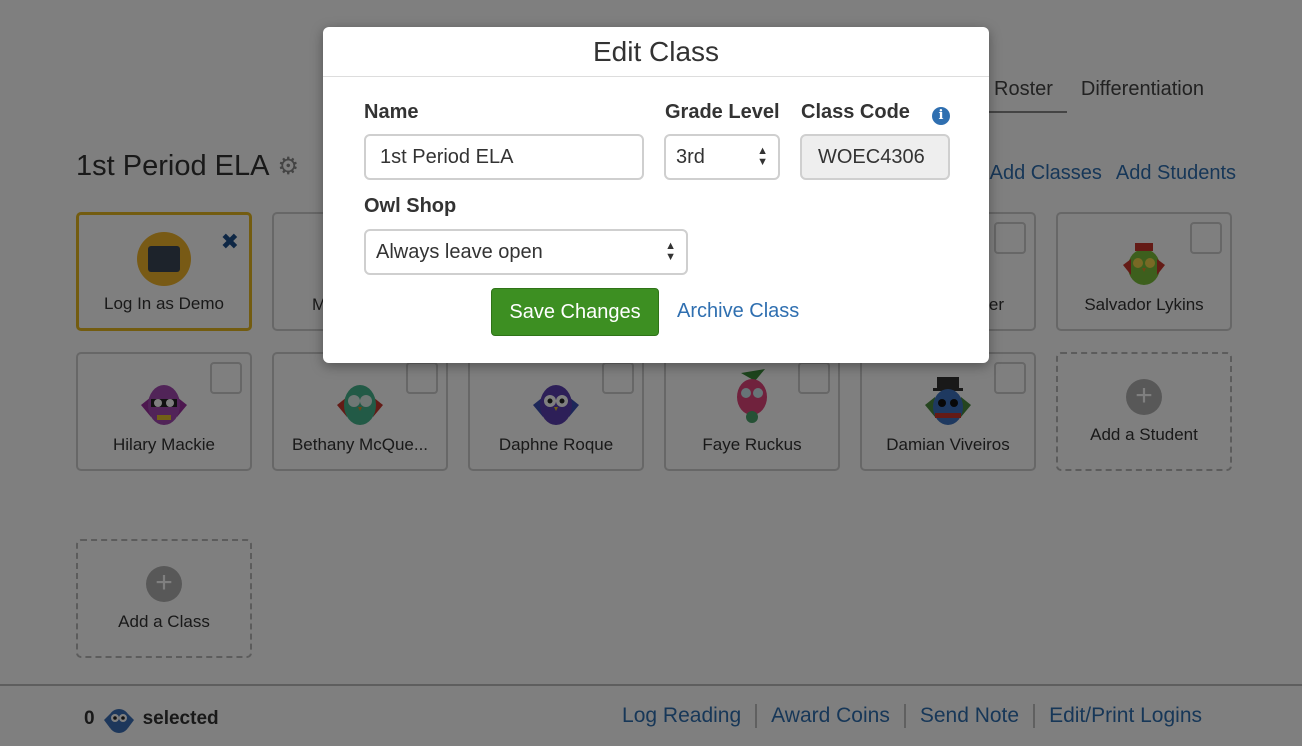 The width and height of the screenshot is (1302, 746). I want to click on owl-shop-select: Always leave open ▲ ▼, so click(526, 252).